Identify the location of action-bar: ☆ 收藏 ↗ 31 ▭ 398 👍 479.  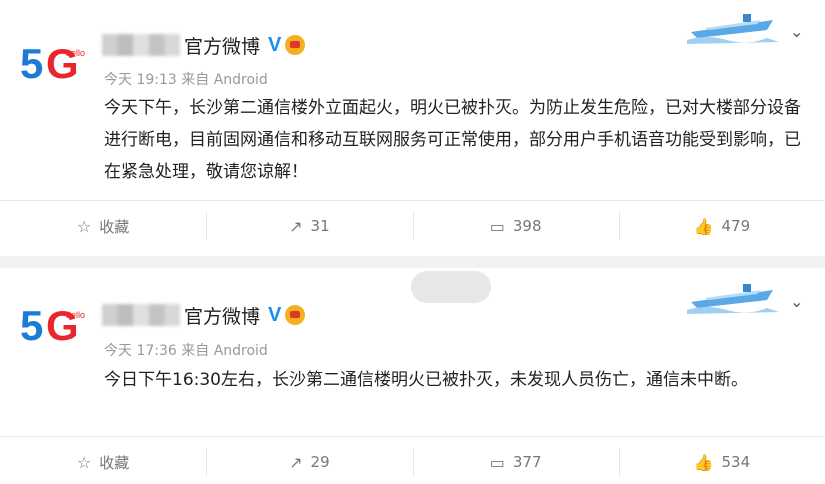
(412, 226).